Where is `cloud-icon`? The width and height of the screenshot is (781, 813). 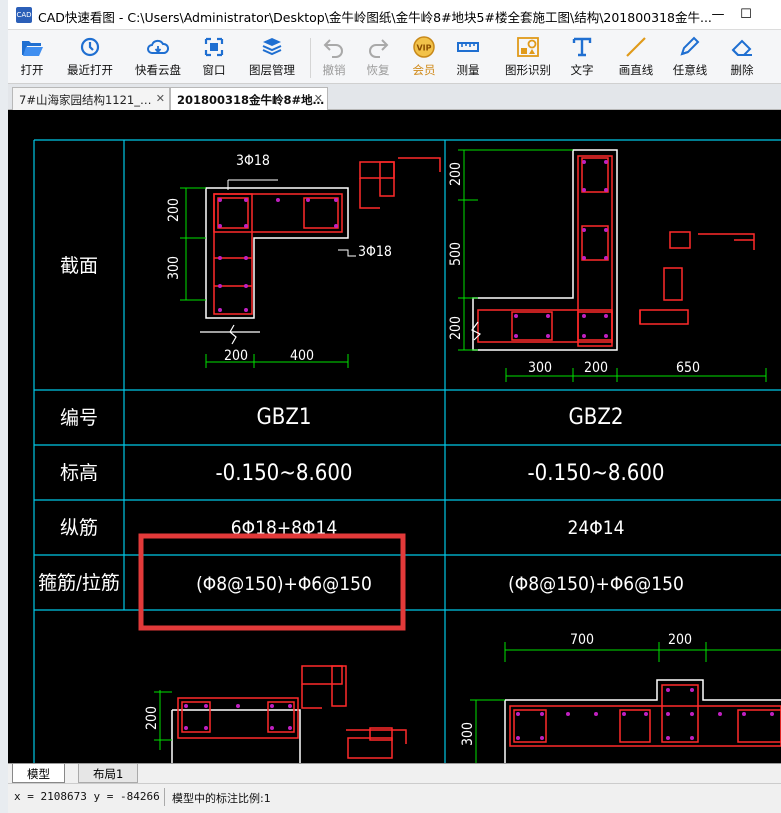
cloud-icon is located at coordinates (158, 46).